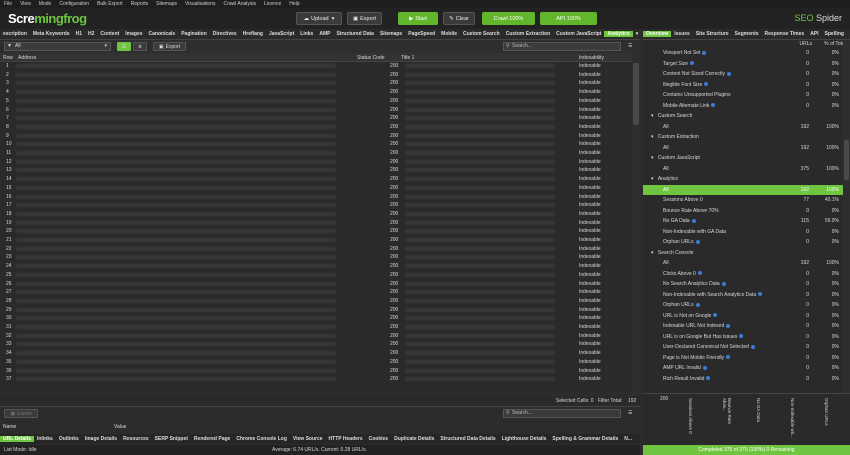  What do you see at coordinates (743, 337) in the screenshot?
I see `overview-item: URL is on Google But Has Issues 0 0%` at bounding box center [743, 337].